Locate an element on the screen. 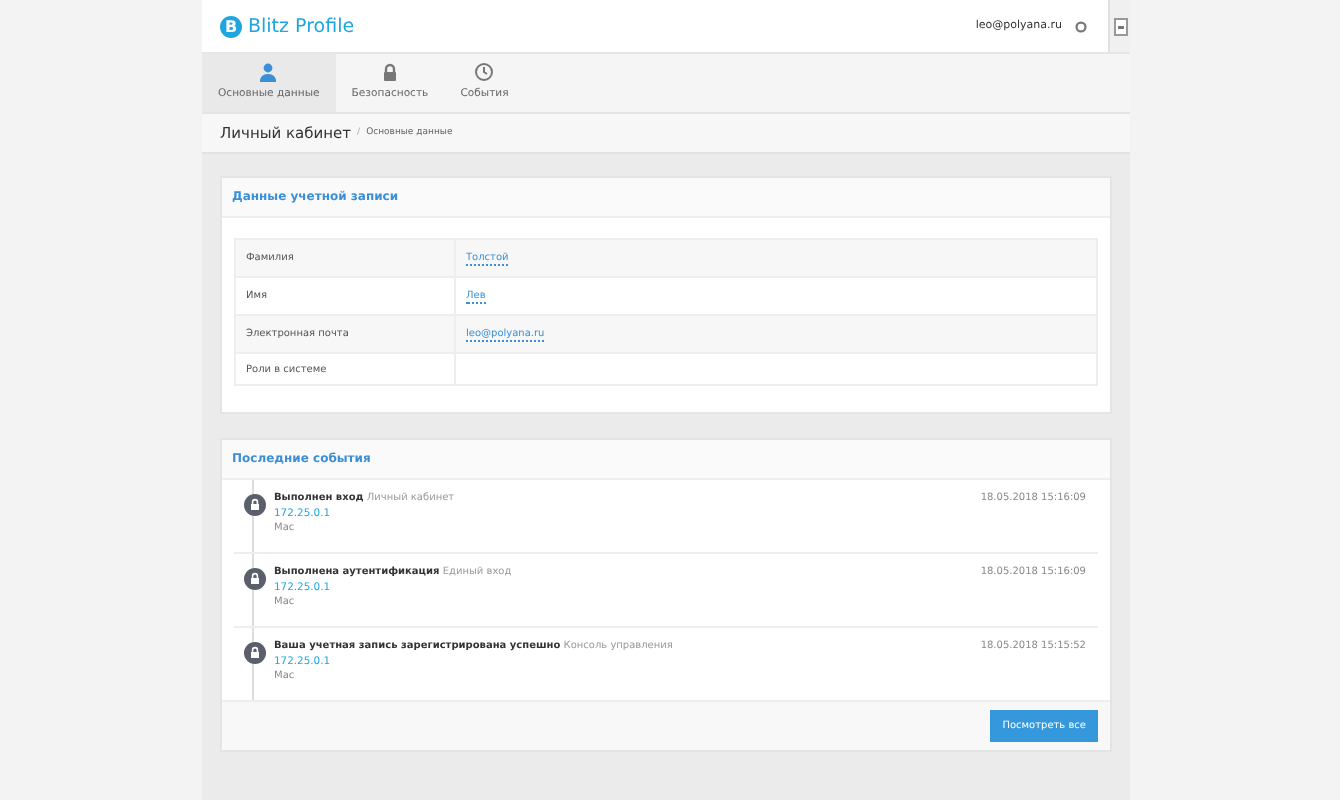 The width and height of the screenshot is (1340, 800). logo-icon: B is located at coordinates (231, 26).